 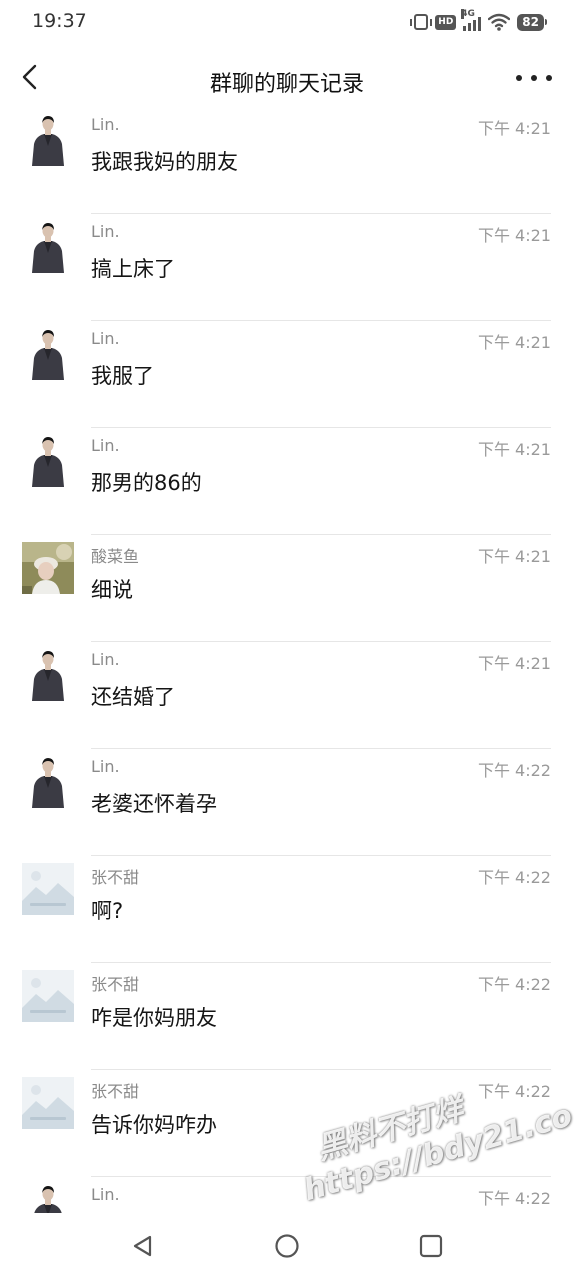 What do you see at coordinates (133, 269) in the screenshot?
I see `message-text: 搞上床了` at bounding box center [133, 269].